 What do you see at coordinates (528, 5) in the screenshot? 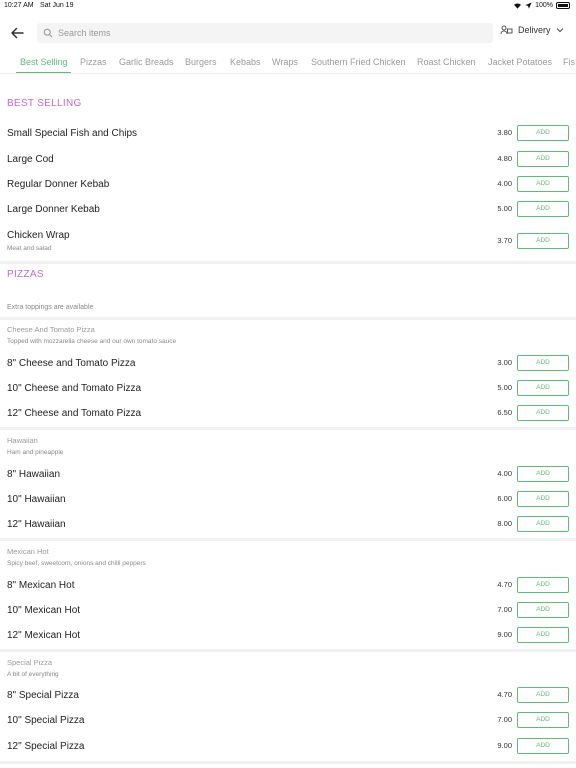
I see `location-arrow-icon` at bounding box center [528, 5].